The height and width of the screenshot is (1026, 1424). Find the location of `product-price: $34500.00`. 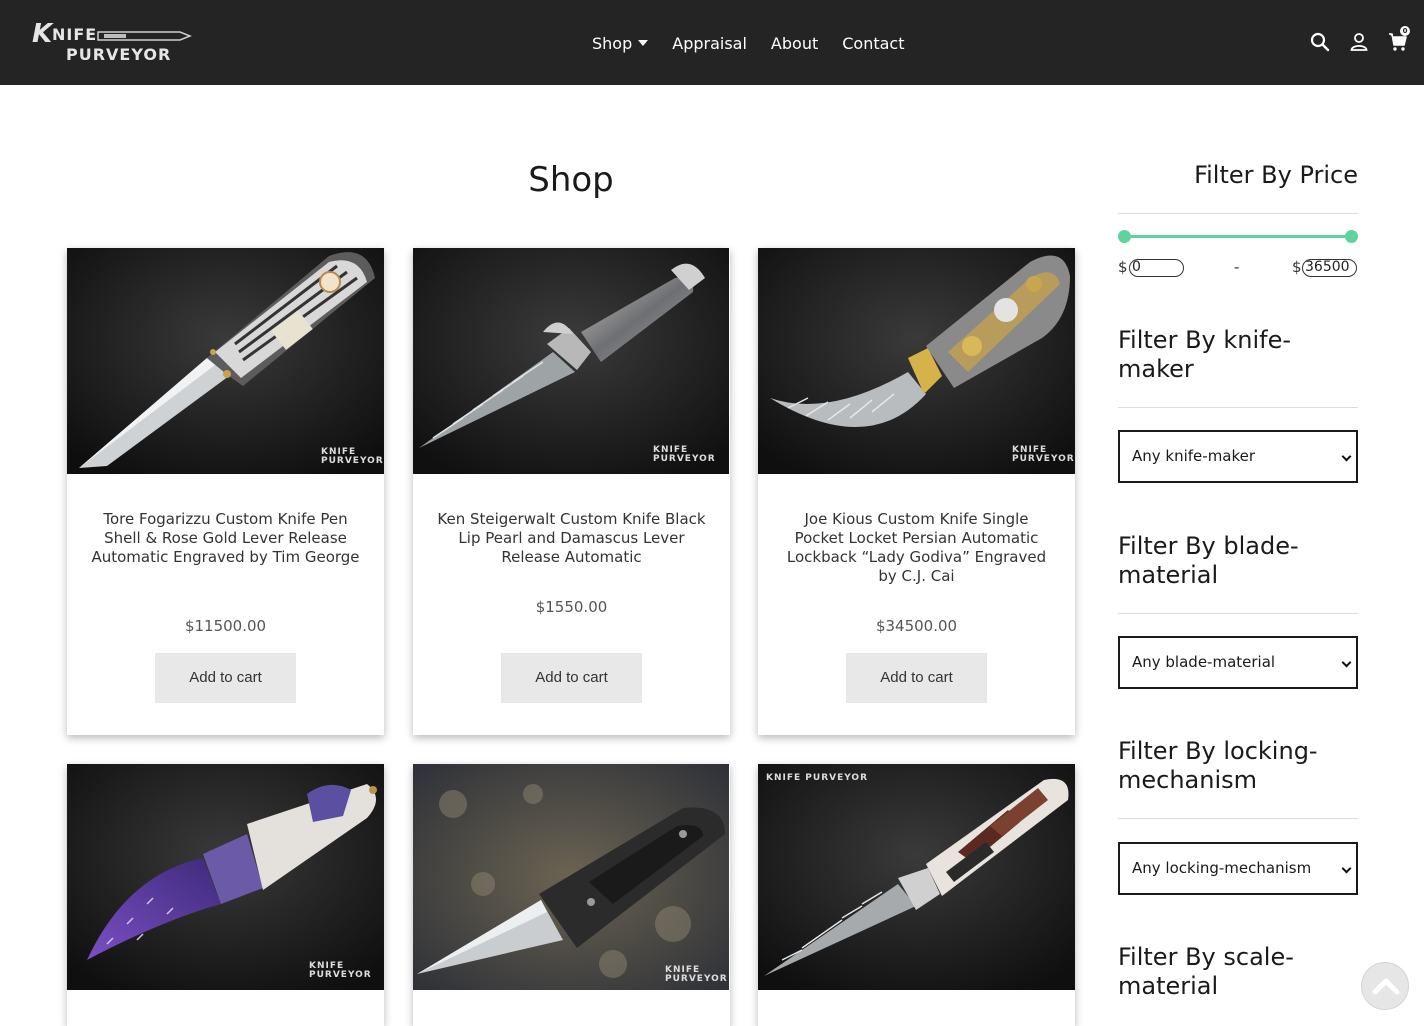

product-price: $34500.00 is located at coordinates (916, 626).